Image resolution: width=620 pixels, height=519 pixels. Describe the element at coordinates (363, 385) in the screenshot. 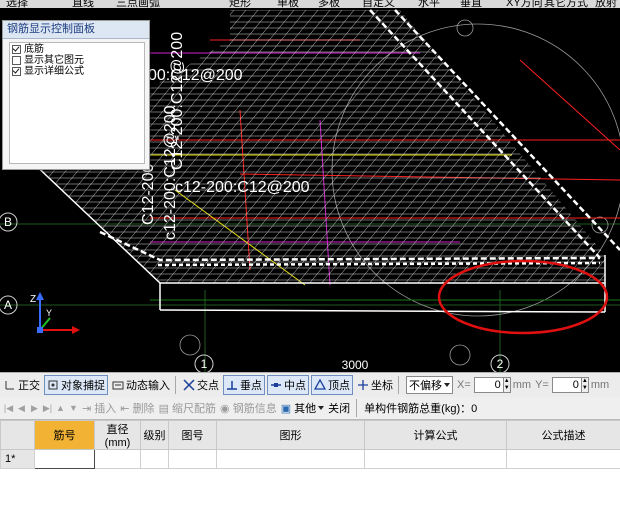

I see `coordinate-icon` at that location.